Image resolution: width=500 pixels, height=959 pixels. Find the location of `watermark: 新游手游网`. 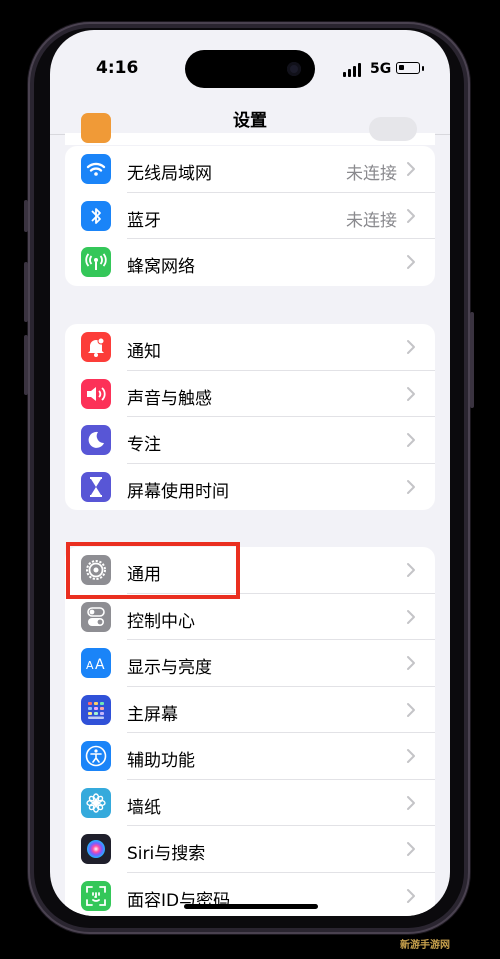

watermark: 新游手游网 is located at coordinates (425, 945).